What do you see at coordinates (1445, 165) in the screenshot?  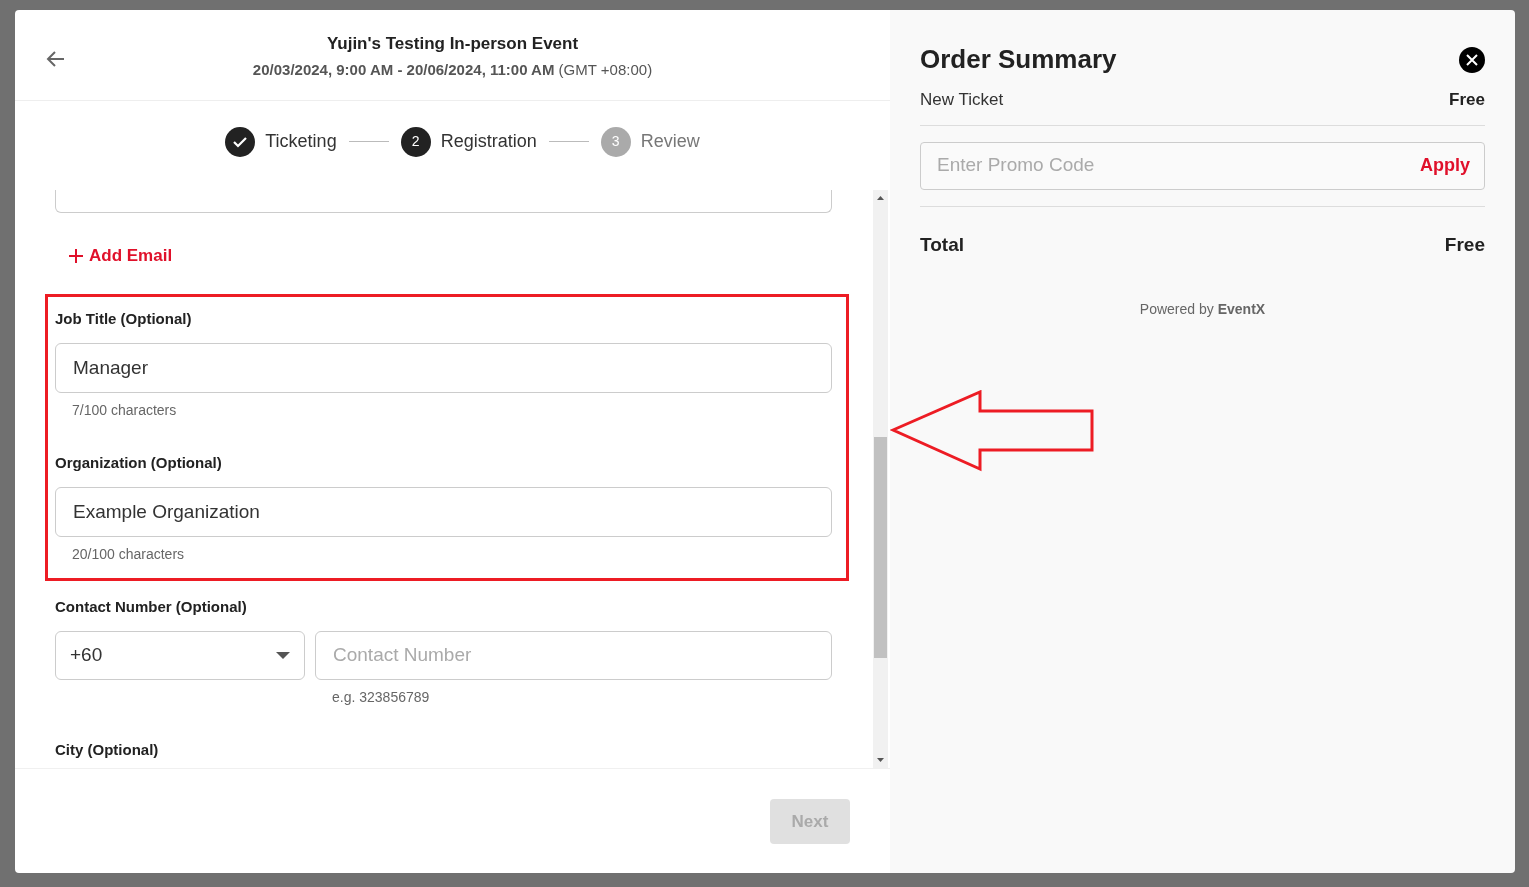 I see `apply-button: Apply` at bounding box center [1445, 165].